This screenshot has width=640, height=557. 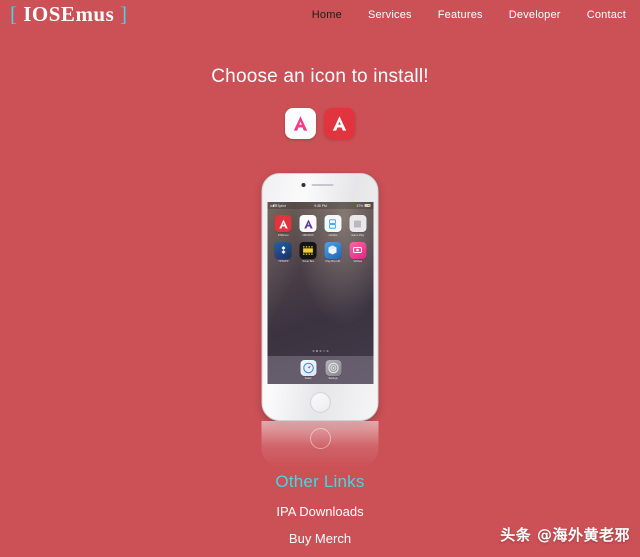 I want to click on earpiece-speaker-icon, so click(x=322, y=185).